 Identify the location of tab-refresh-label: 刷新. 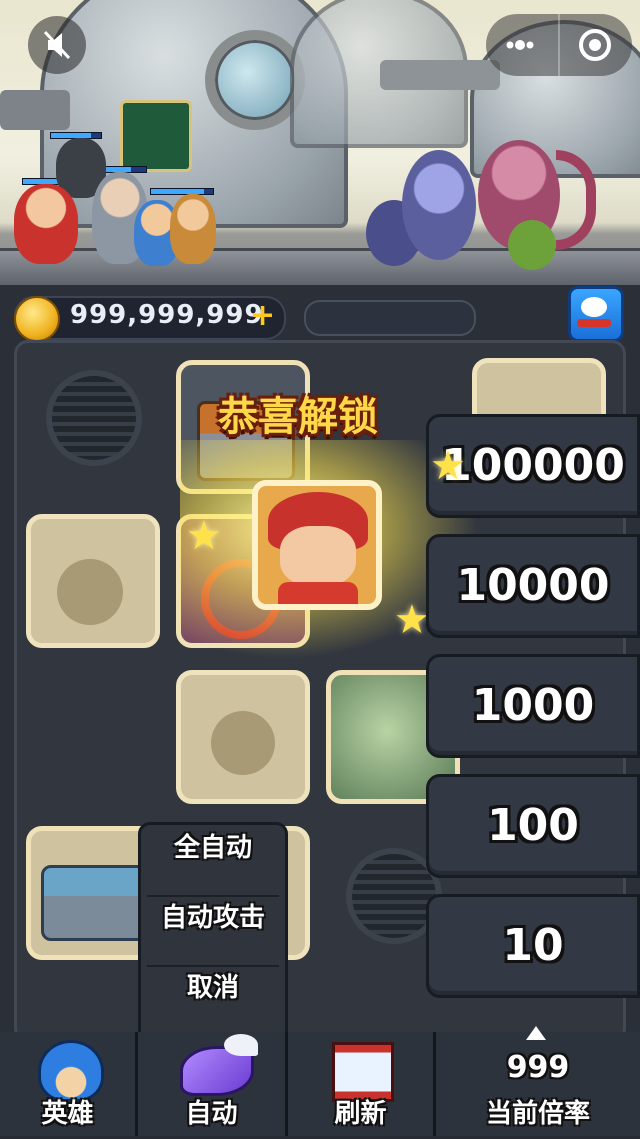
(360, 1114).